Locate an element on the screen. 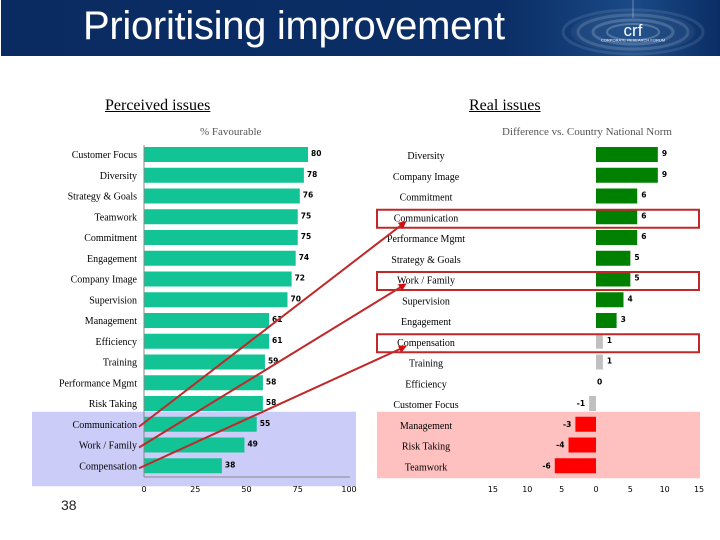 This screenshot has width=720, height=540. perceived-value-label: 55 is located at coordinates (265, 423).